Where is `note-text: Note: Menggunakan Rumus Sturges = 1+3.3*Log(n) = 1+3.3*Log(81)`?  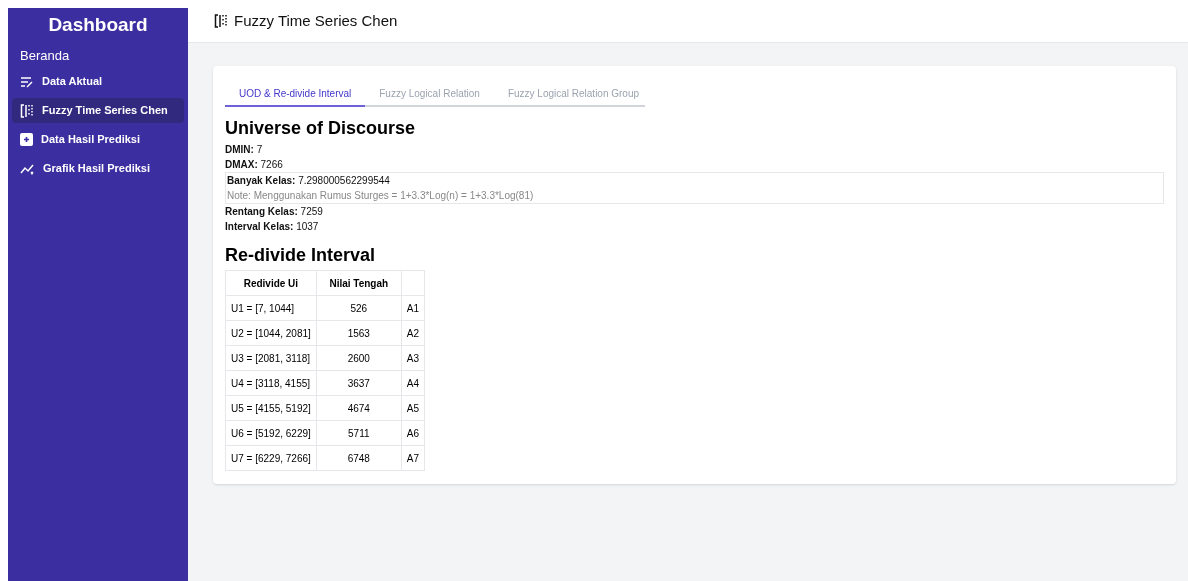 note-text: Note: Menggunakan Rumus Sturges = 1+3.3*Log(n) = 1+3.3*Log(81) is located at coordinates (381, 196).